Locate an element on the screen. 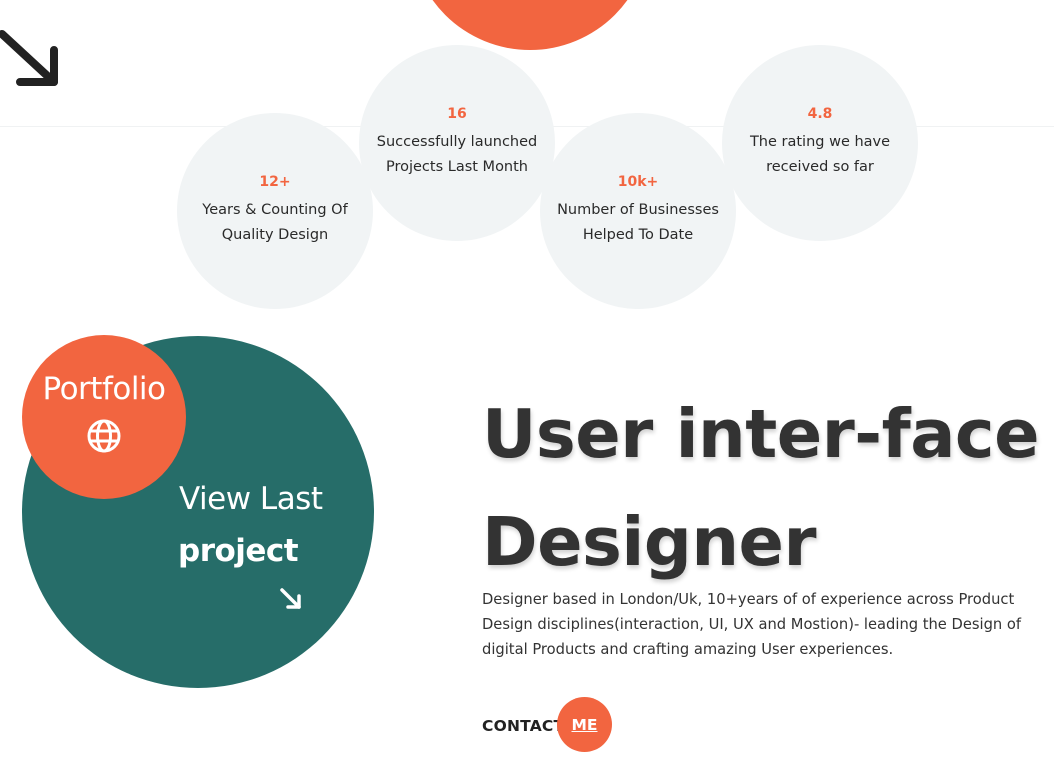  stat-businesses: 10k+ Number of Businesses Helped To Date is located at coordinates (638, 211).